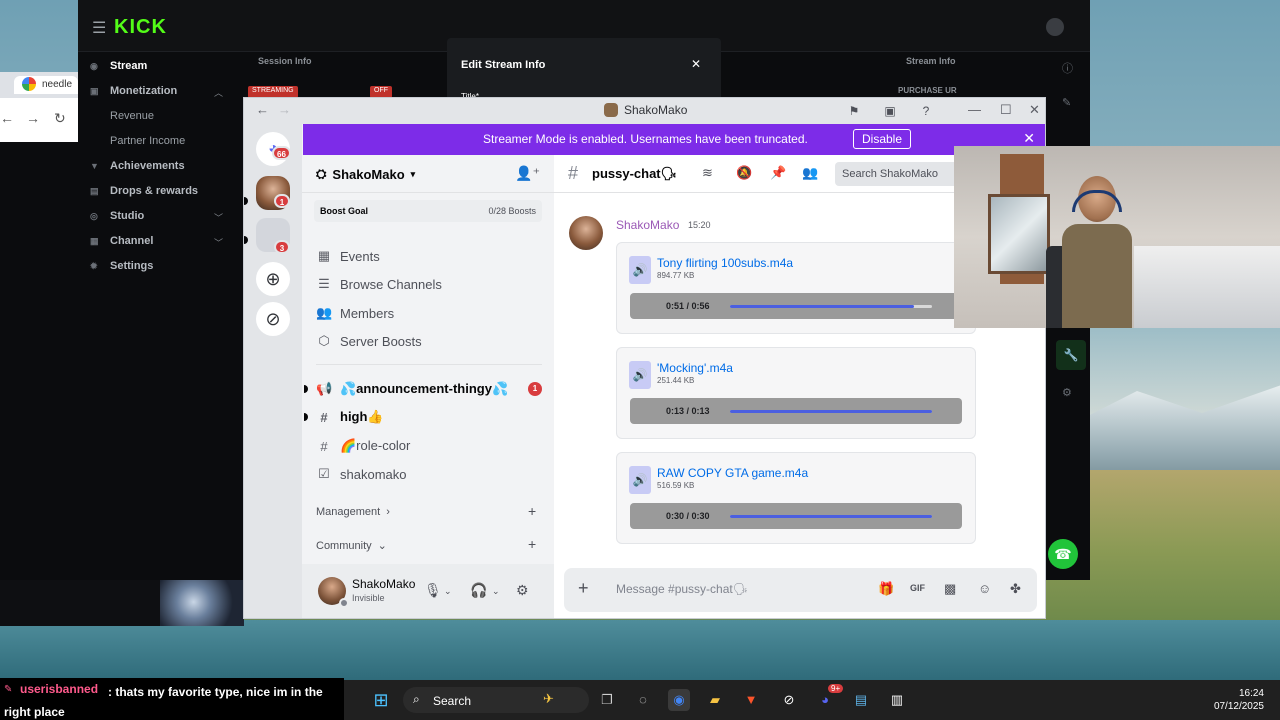 This screenshot has width=1280, height=720. What do you see at coordinates (137, 166) in the screenshot?
I see `kick-nav-achievements: ▼ Achievements` at bounding box center [137, 166].